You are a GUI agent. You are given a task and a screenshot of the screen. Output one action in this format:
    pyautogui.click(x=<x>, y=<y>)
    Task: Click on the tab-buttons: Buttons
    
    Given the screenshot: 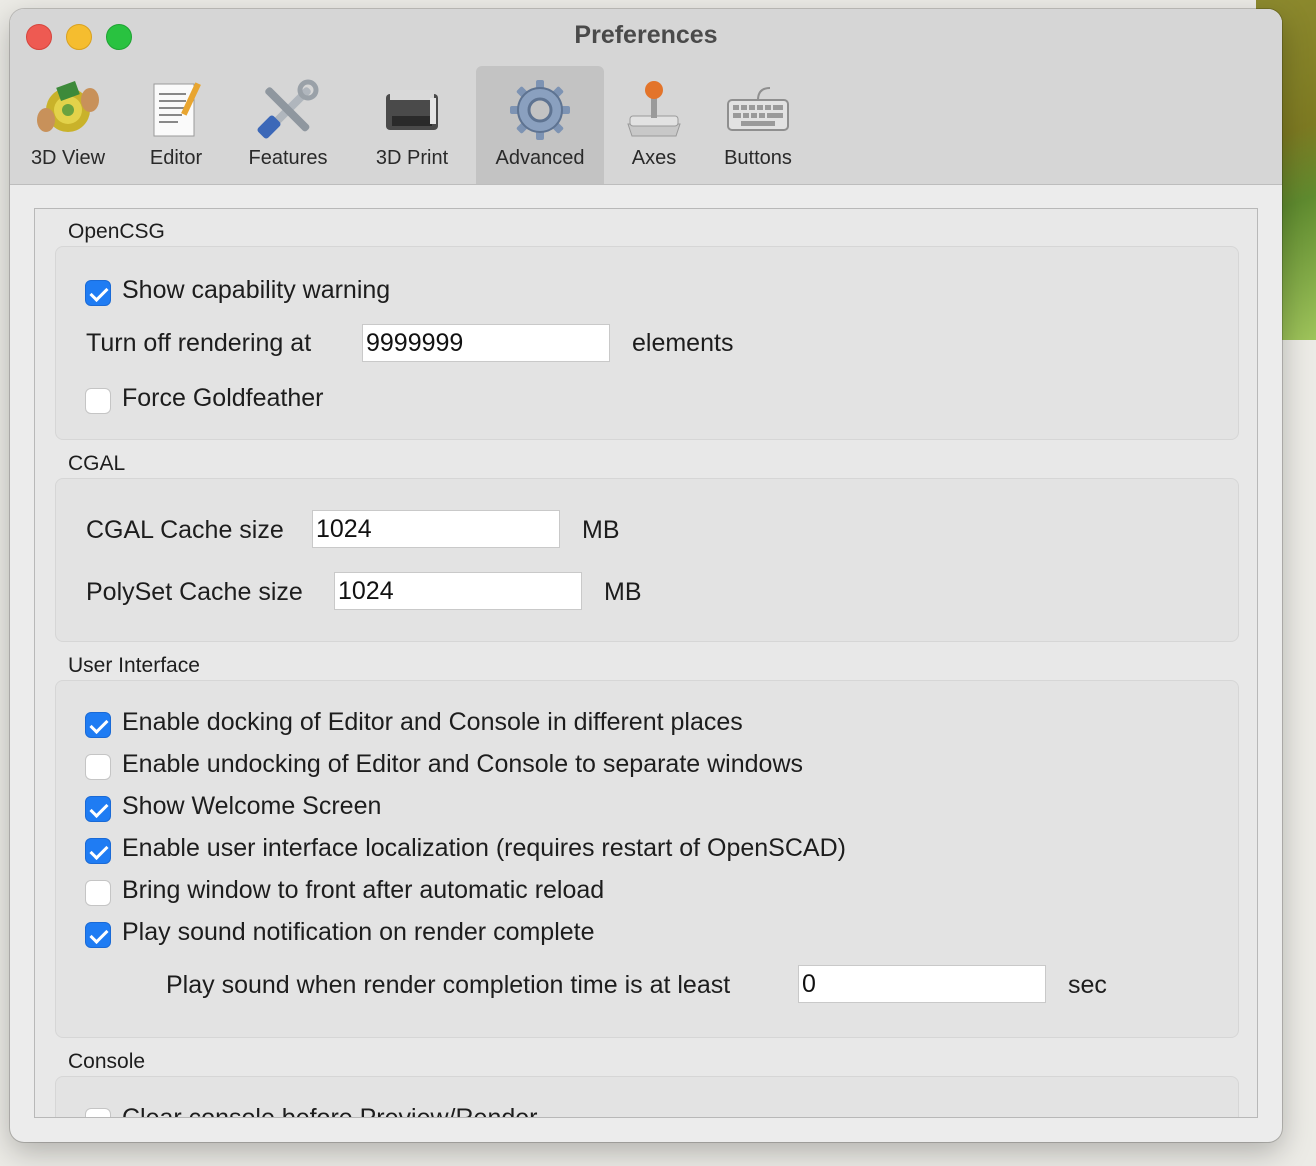 What is the action you would take?
    pyautogui.click(x=758, y=125)
    